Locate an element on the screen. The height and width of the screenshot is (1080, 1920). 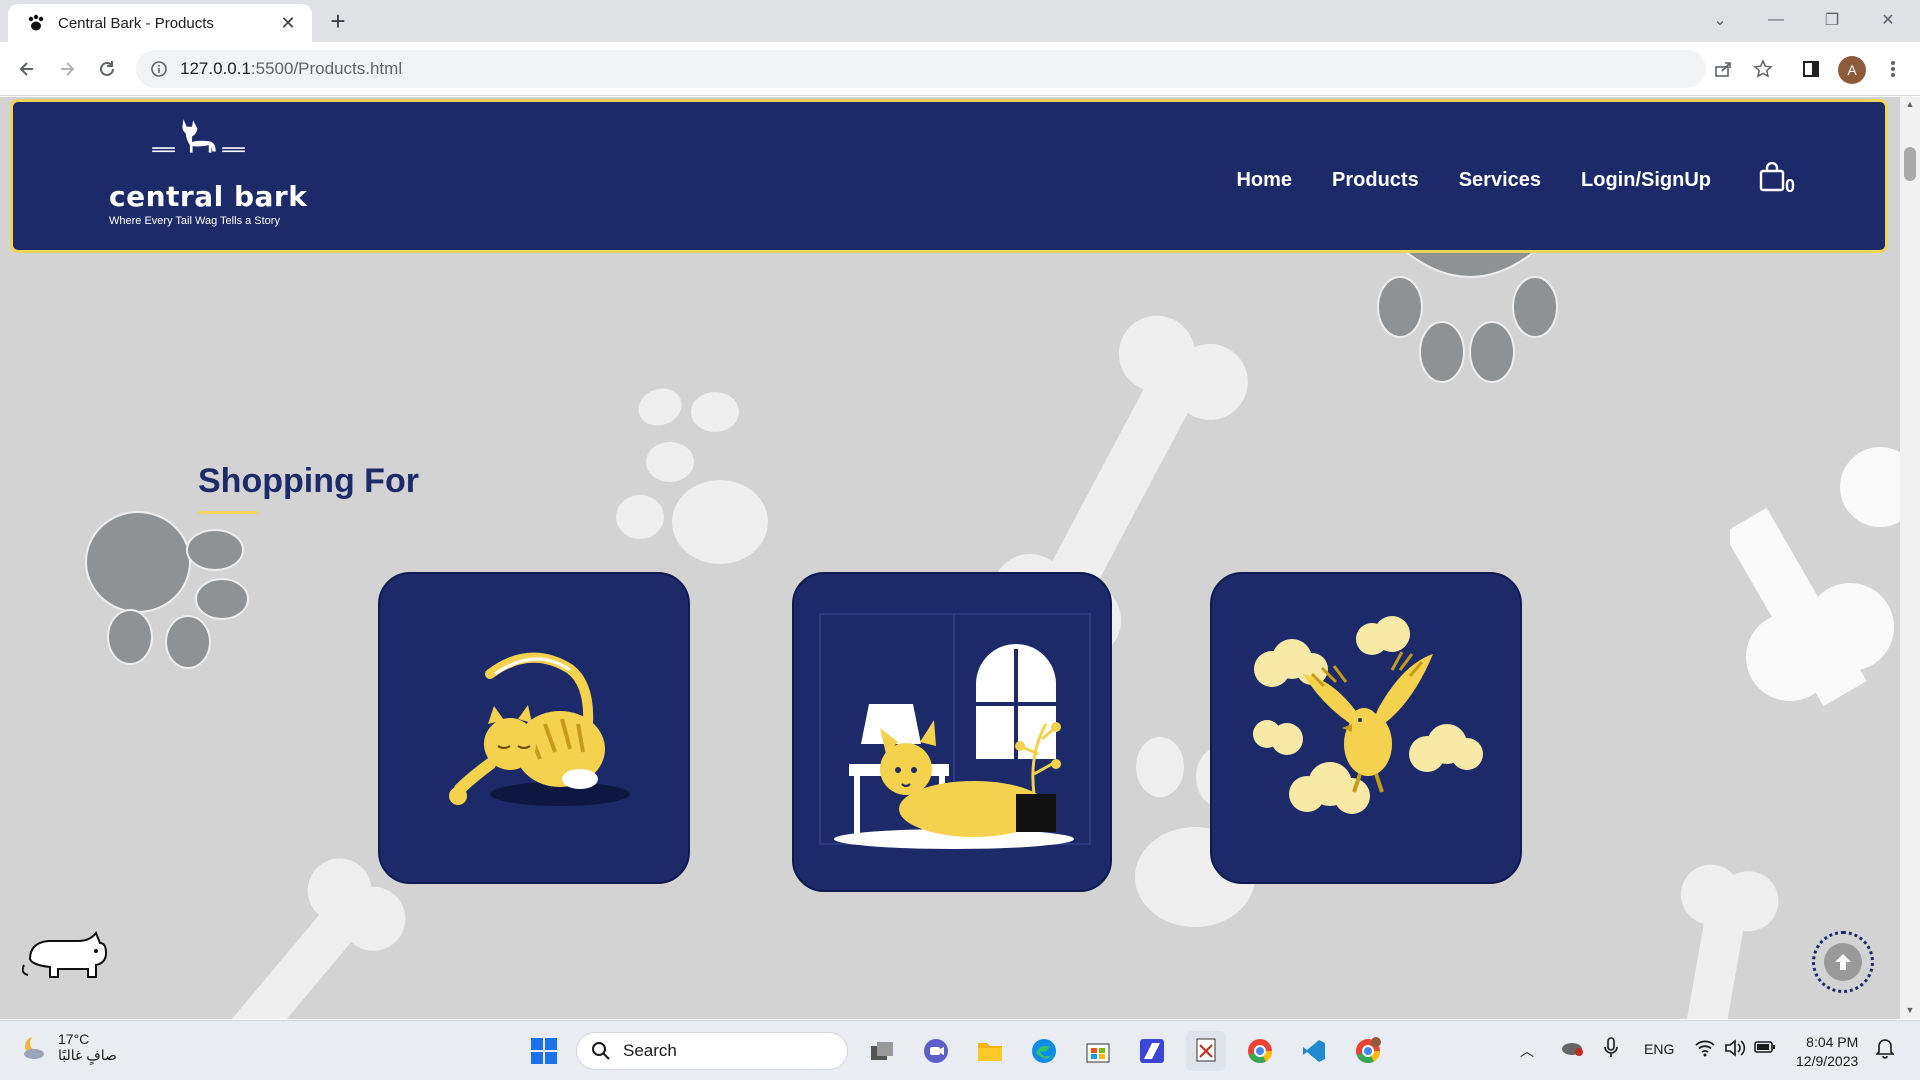
reload-icon is located at coordinates (107, 69).